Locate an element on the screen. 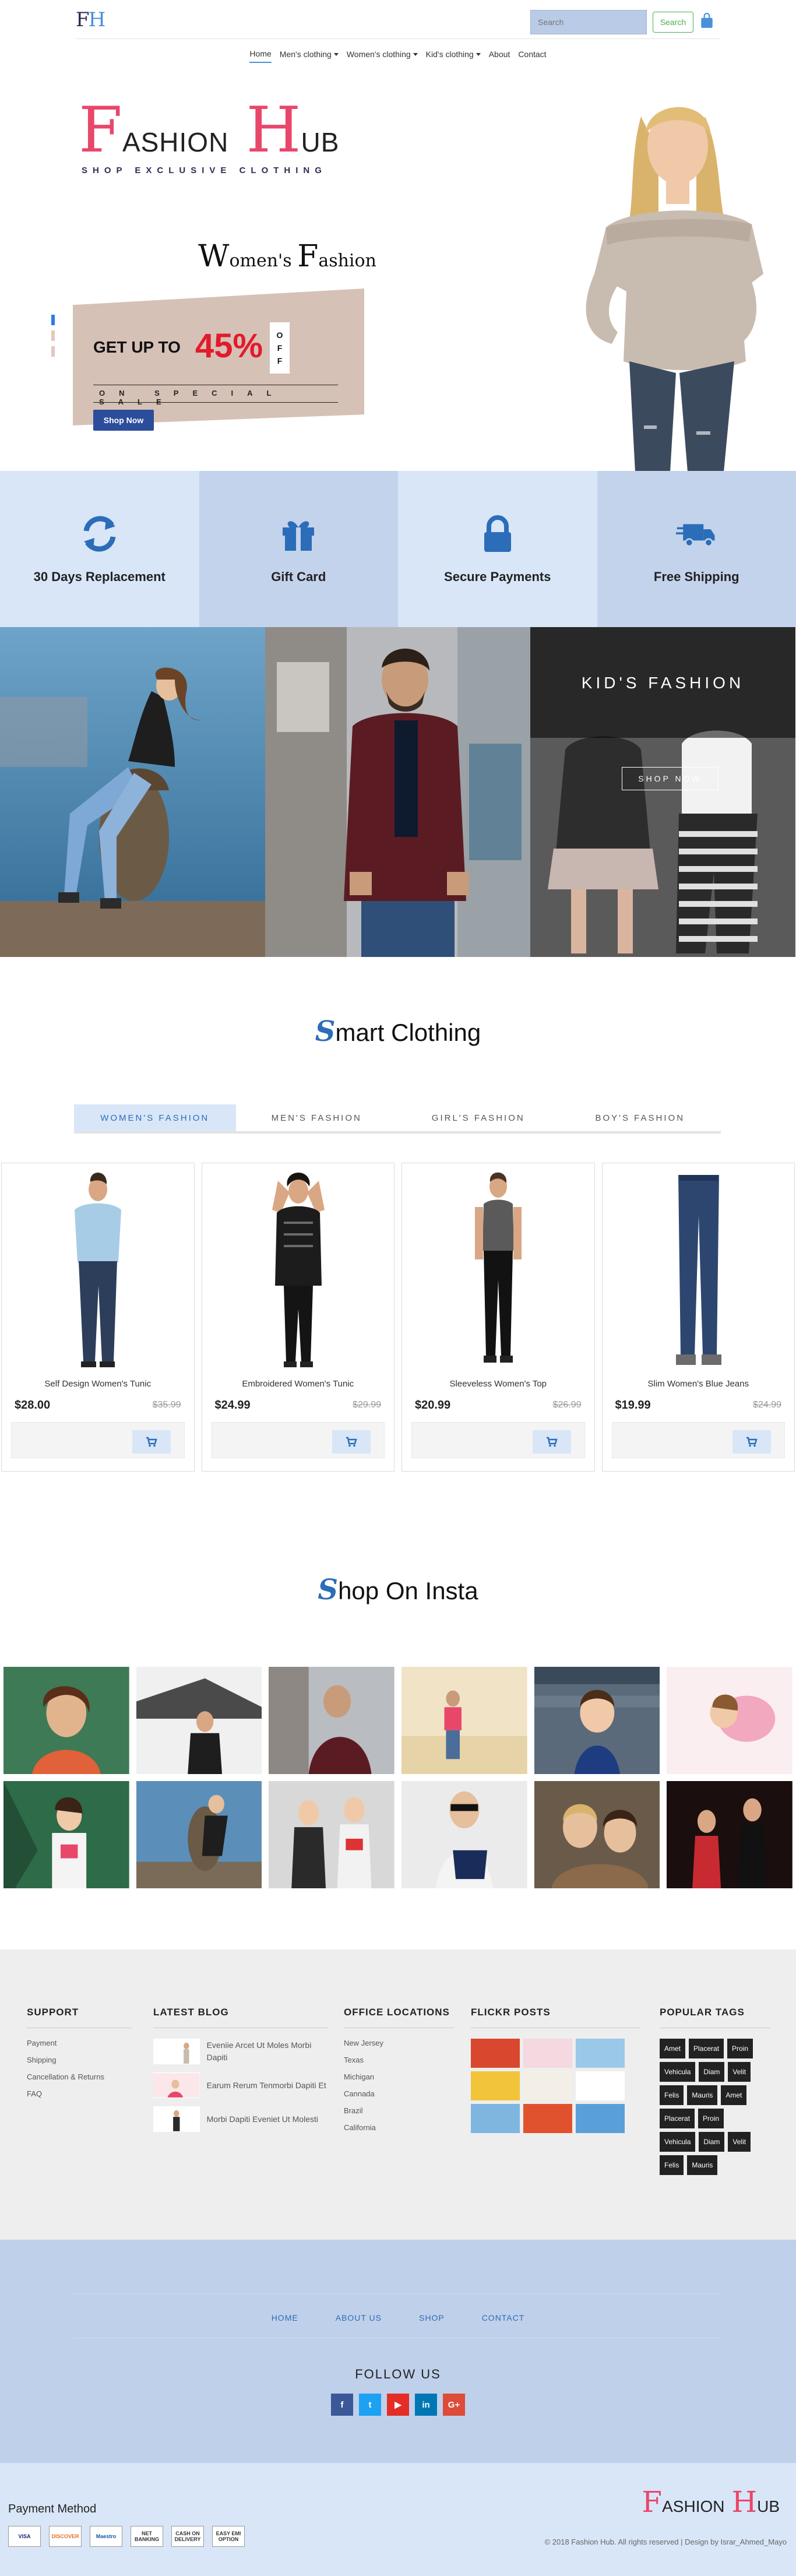  search-button: Search is located at coordinates (673, 23).